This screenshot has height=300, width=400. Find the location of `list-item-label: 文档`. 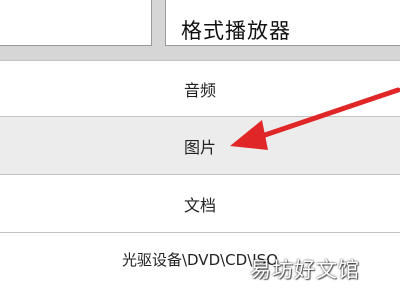

list-item-label: 文档 is located at coordinates (199, 205).